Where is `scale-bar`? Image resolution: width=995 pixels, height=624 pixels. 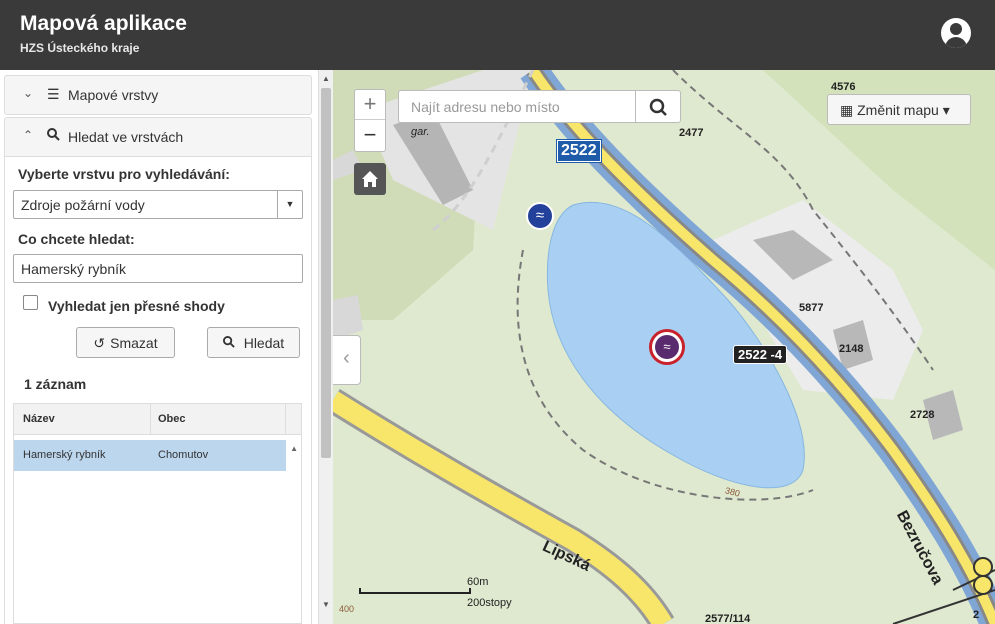 scale-bar is located at coordinates (415, 591).